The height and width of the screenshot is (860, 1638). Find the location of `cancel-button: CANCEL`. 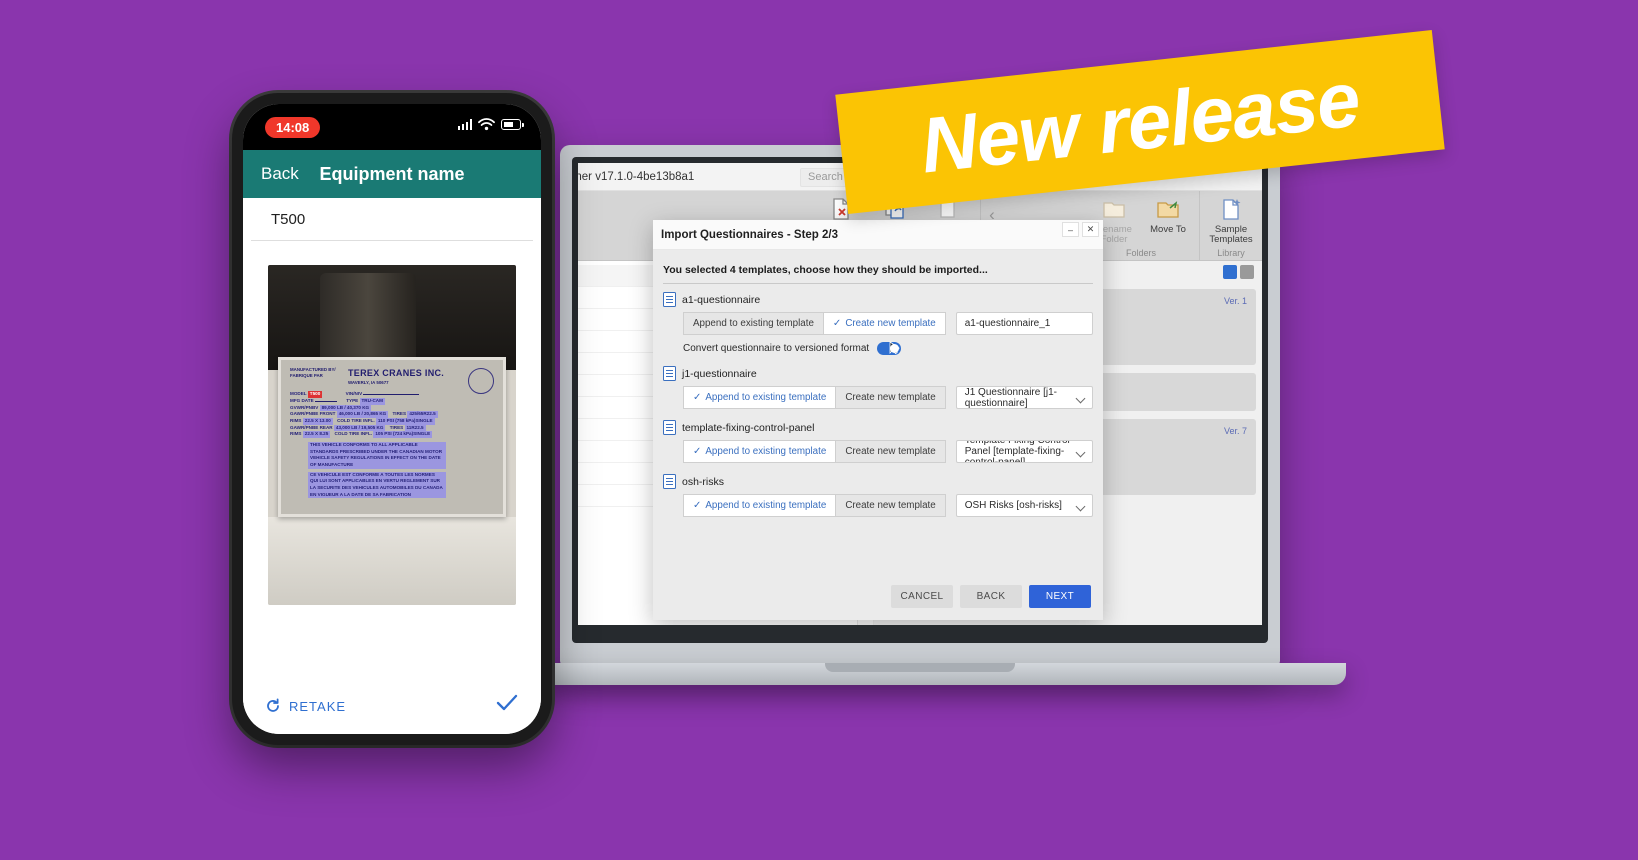

cancel-button: CANCEL is located at coordinates (922, 596).